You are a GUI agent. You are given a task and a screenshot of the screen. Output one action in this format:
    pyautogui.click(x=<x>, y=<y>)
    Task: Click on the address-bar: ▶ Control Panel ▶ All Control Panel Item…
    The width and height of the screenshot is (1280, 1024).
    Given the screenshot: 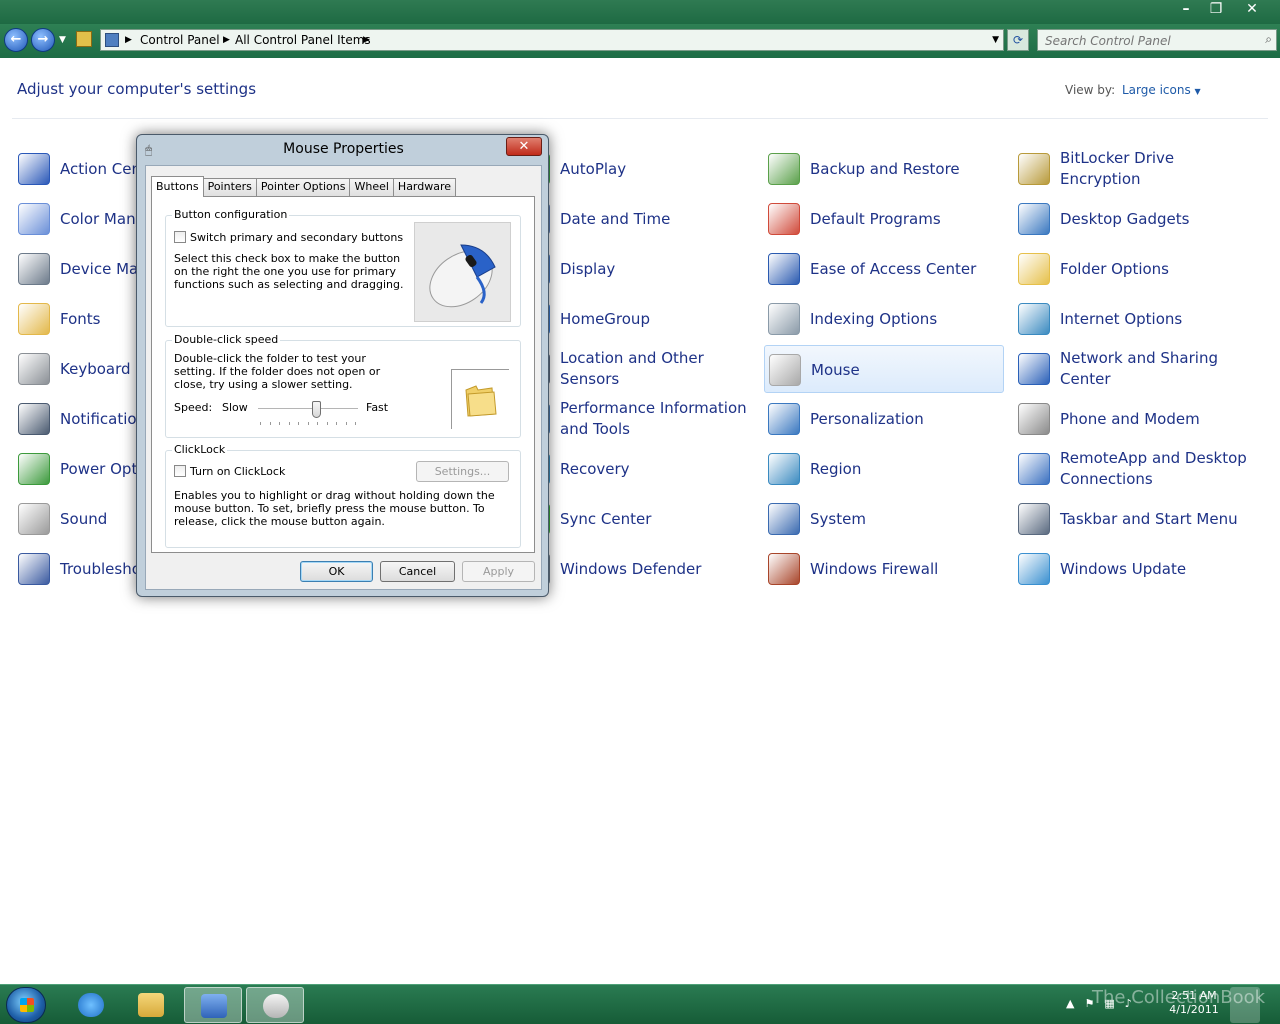 What is the action you would take?
    pyautogui.click(x=552, y=40)
    